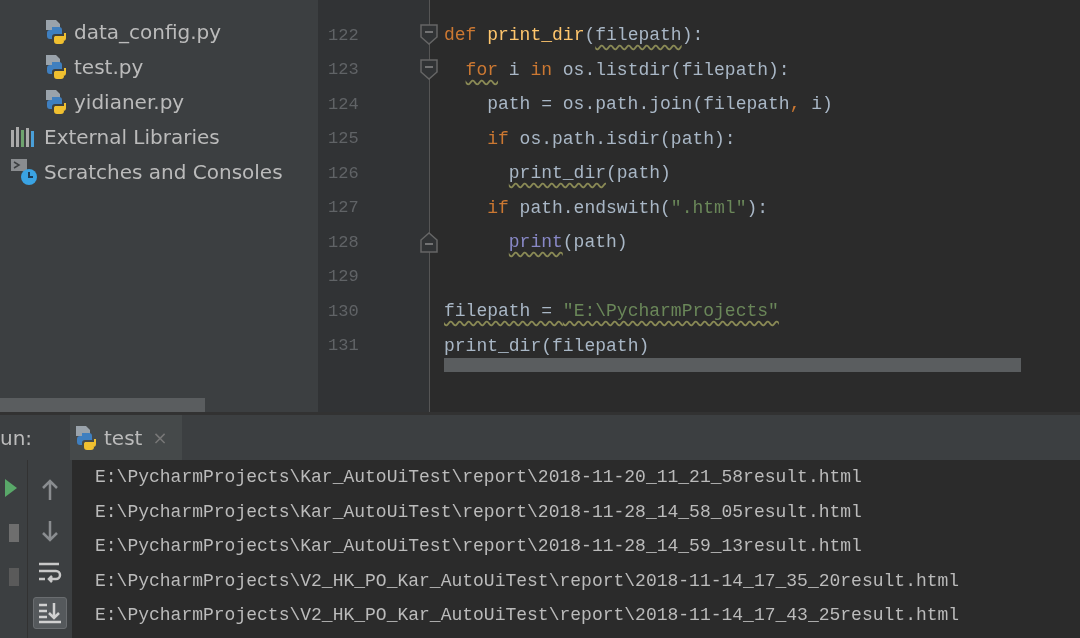  Describe the element at coordinates (86, 437) in the screenshot. I see `python-icon` at that location.